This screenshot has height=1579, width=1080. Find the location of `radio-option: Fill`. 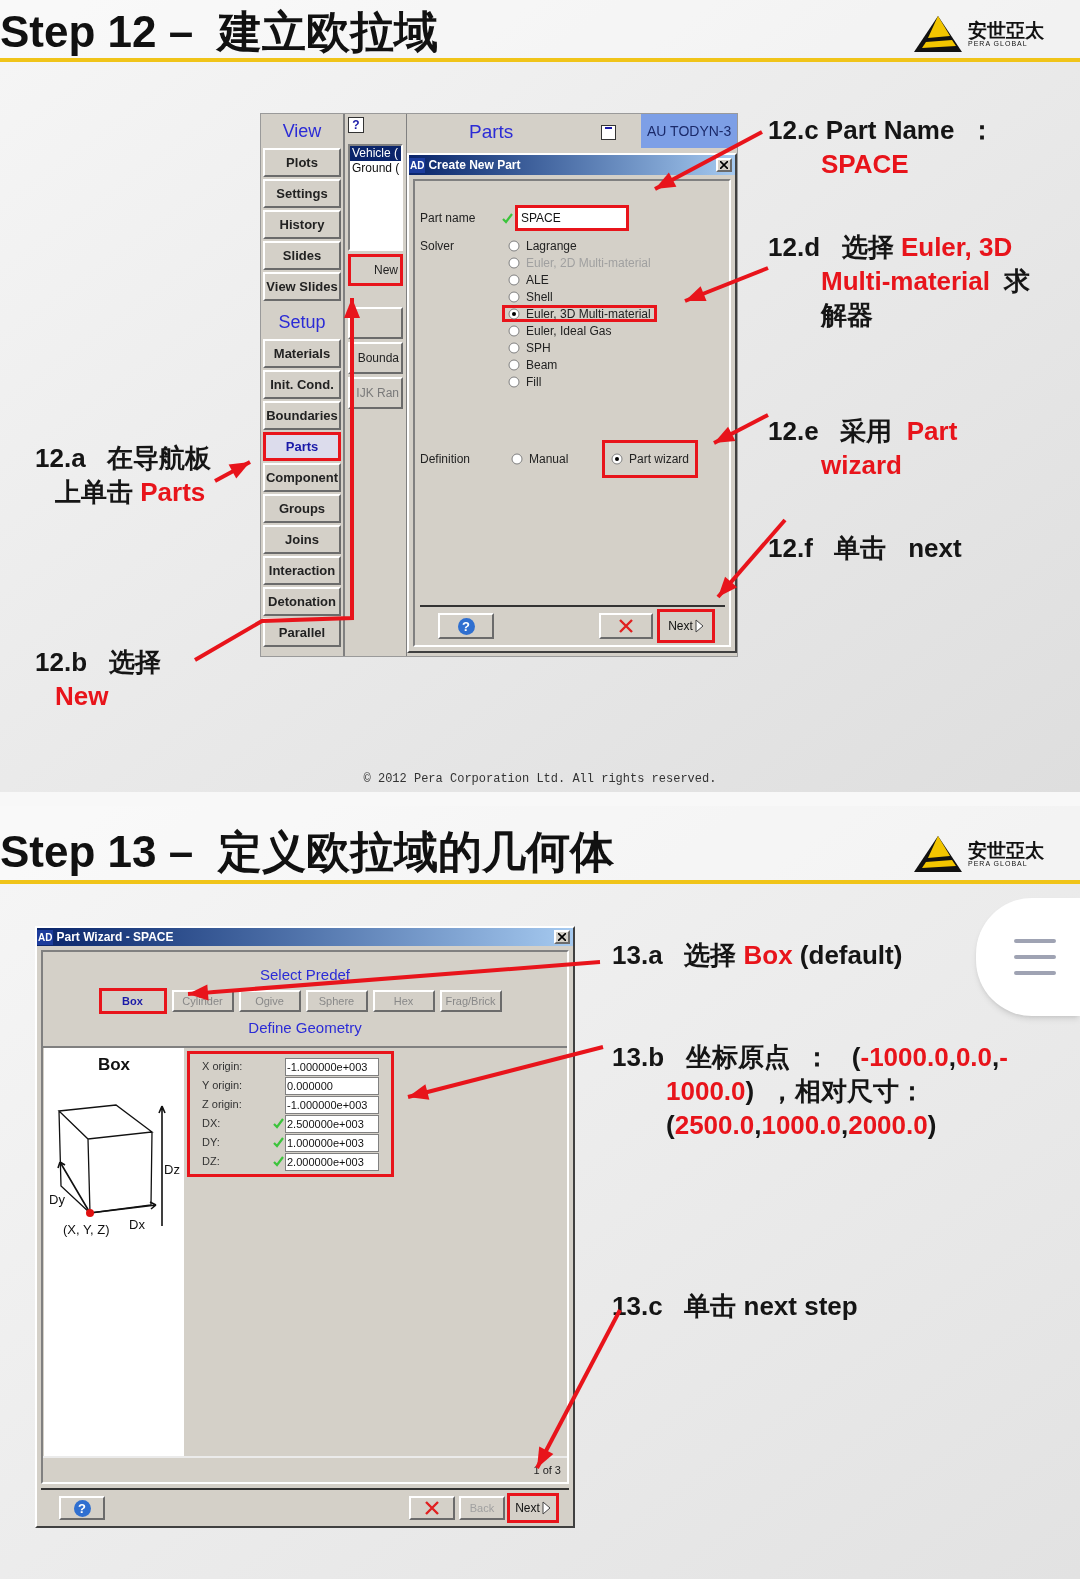

radio-option: Fill is located at coordinates (525, 381).